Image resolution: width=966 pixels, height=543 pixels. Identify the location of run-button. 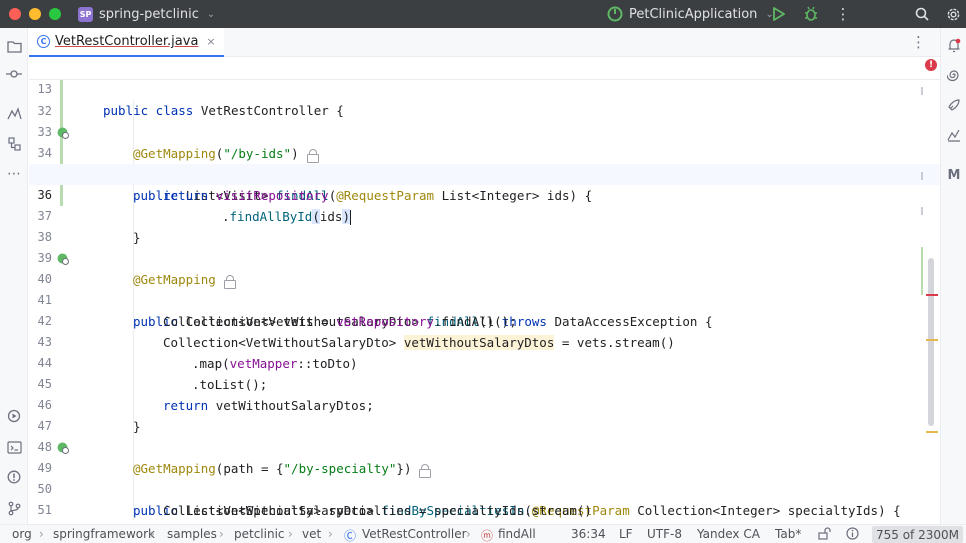
(778, 14).